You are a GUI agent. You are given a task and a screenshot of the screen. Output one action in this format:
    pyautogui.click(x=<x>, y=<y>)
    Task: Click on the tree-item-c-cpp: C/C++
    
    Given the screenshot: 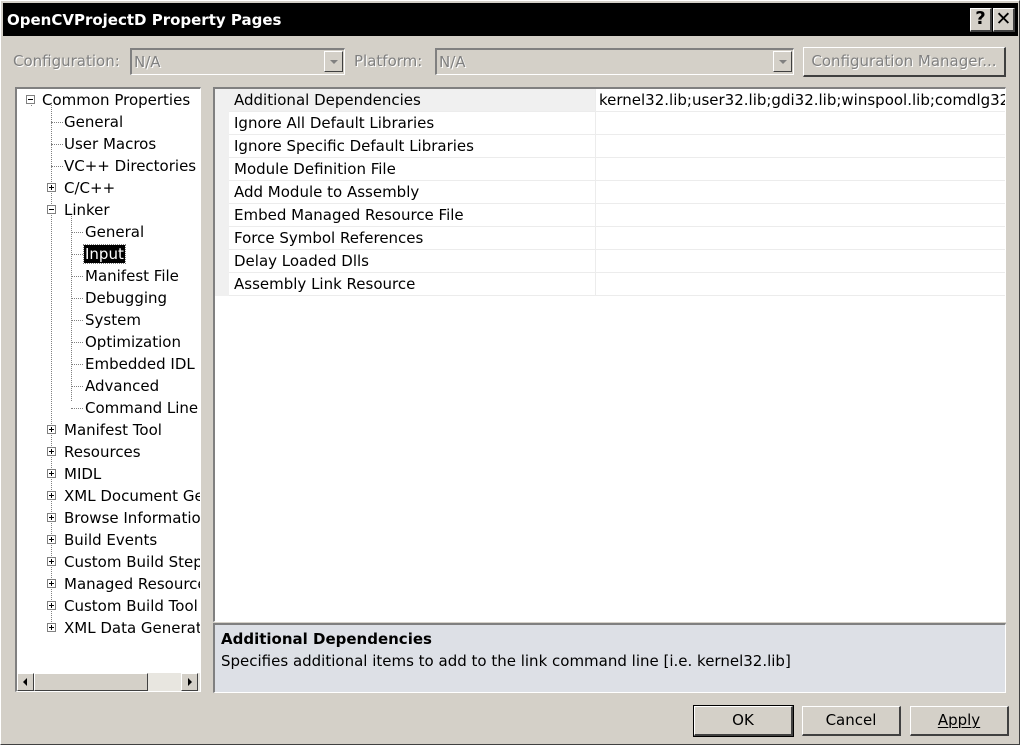 What is the action you would take?
    pyautogui.click(x=89, y=188)
    